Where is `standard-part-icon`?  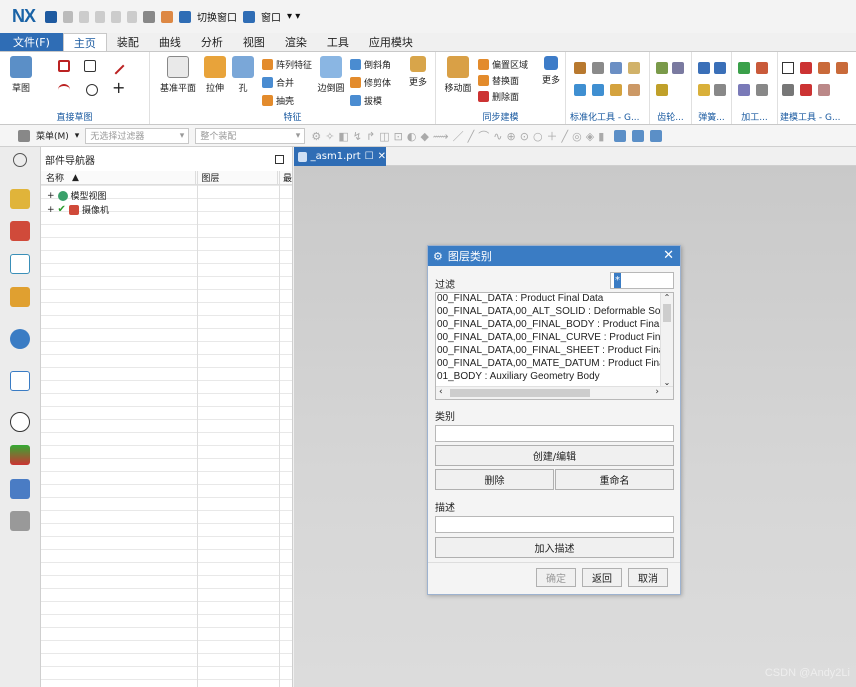 standard-part-icon is located at coordinates (580, 68).